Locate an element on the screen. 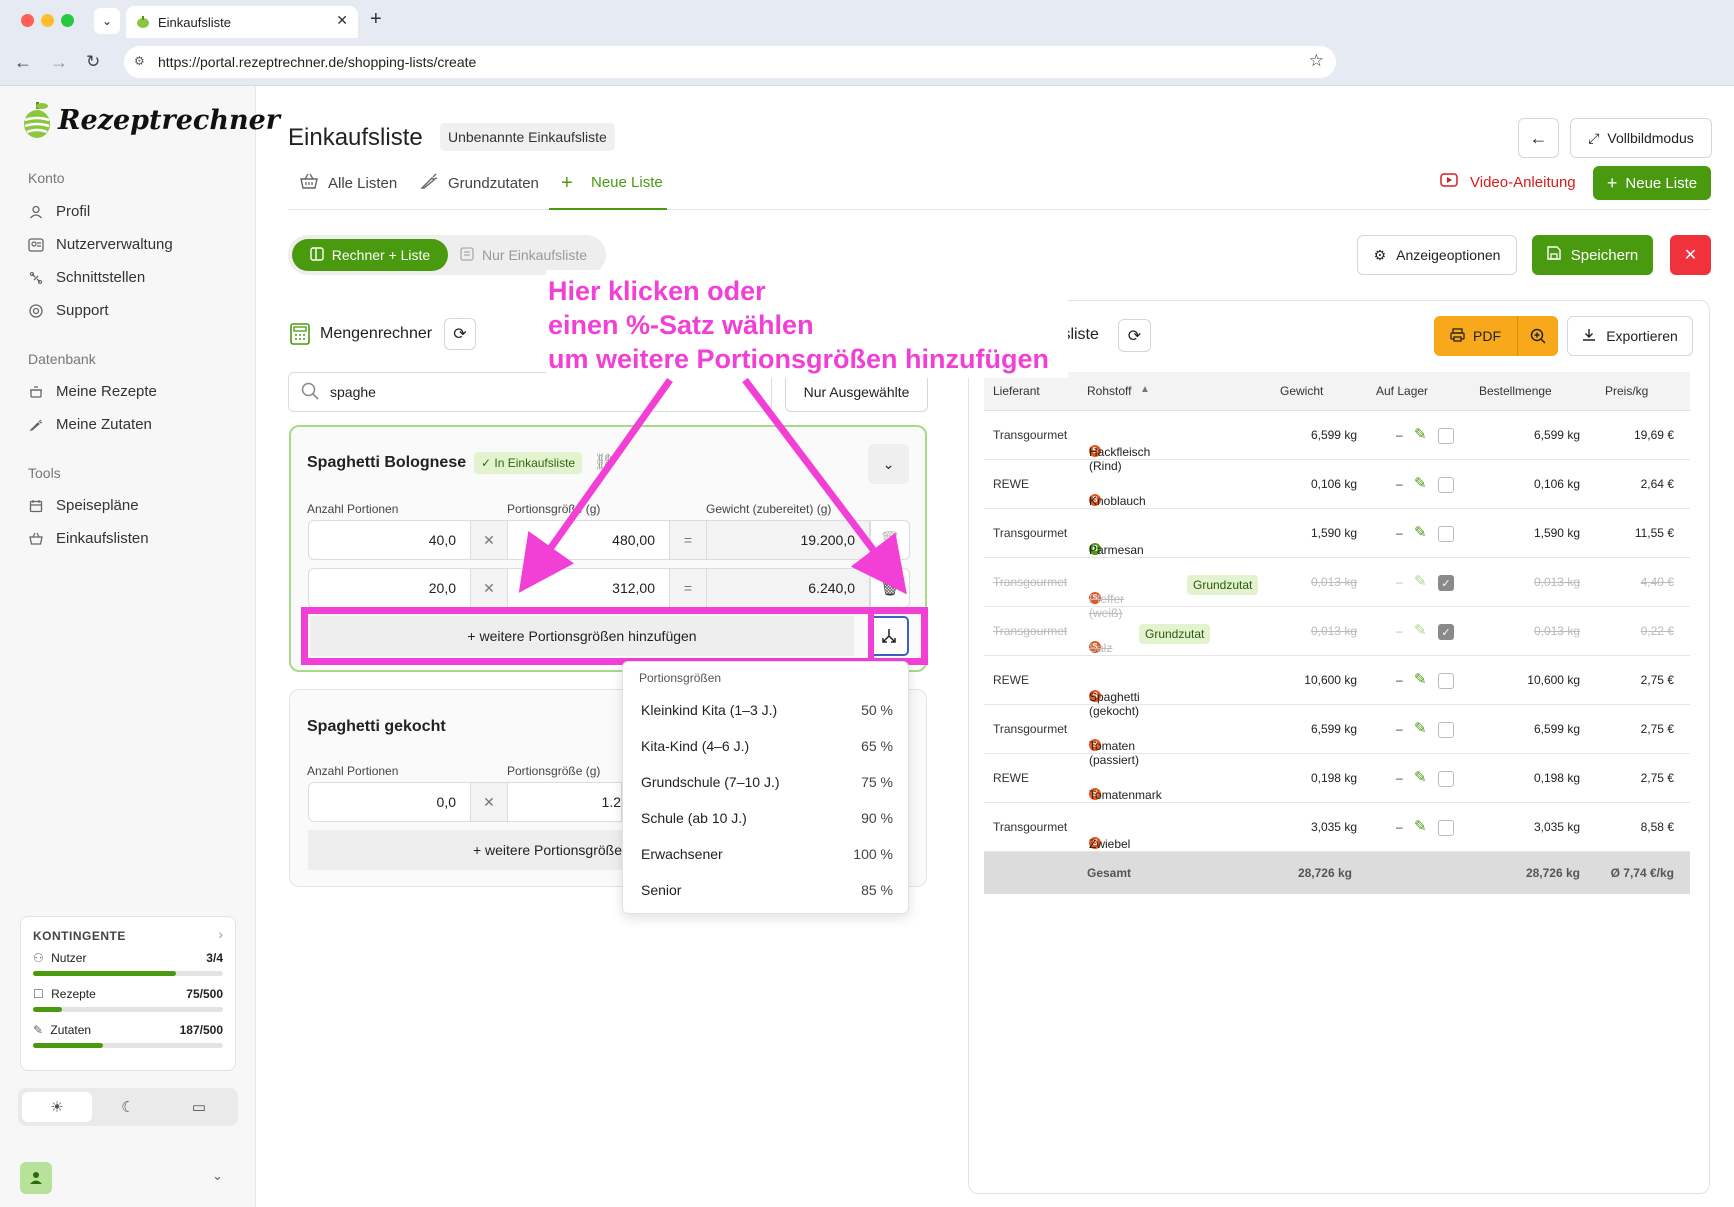 This screenshot has height=1207, width=1734. back-button: ← is located at coordinates (1538, 138).